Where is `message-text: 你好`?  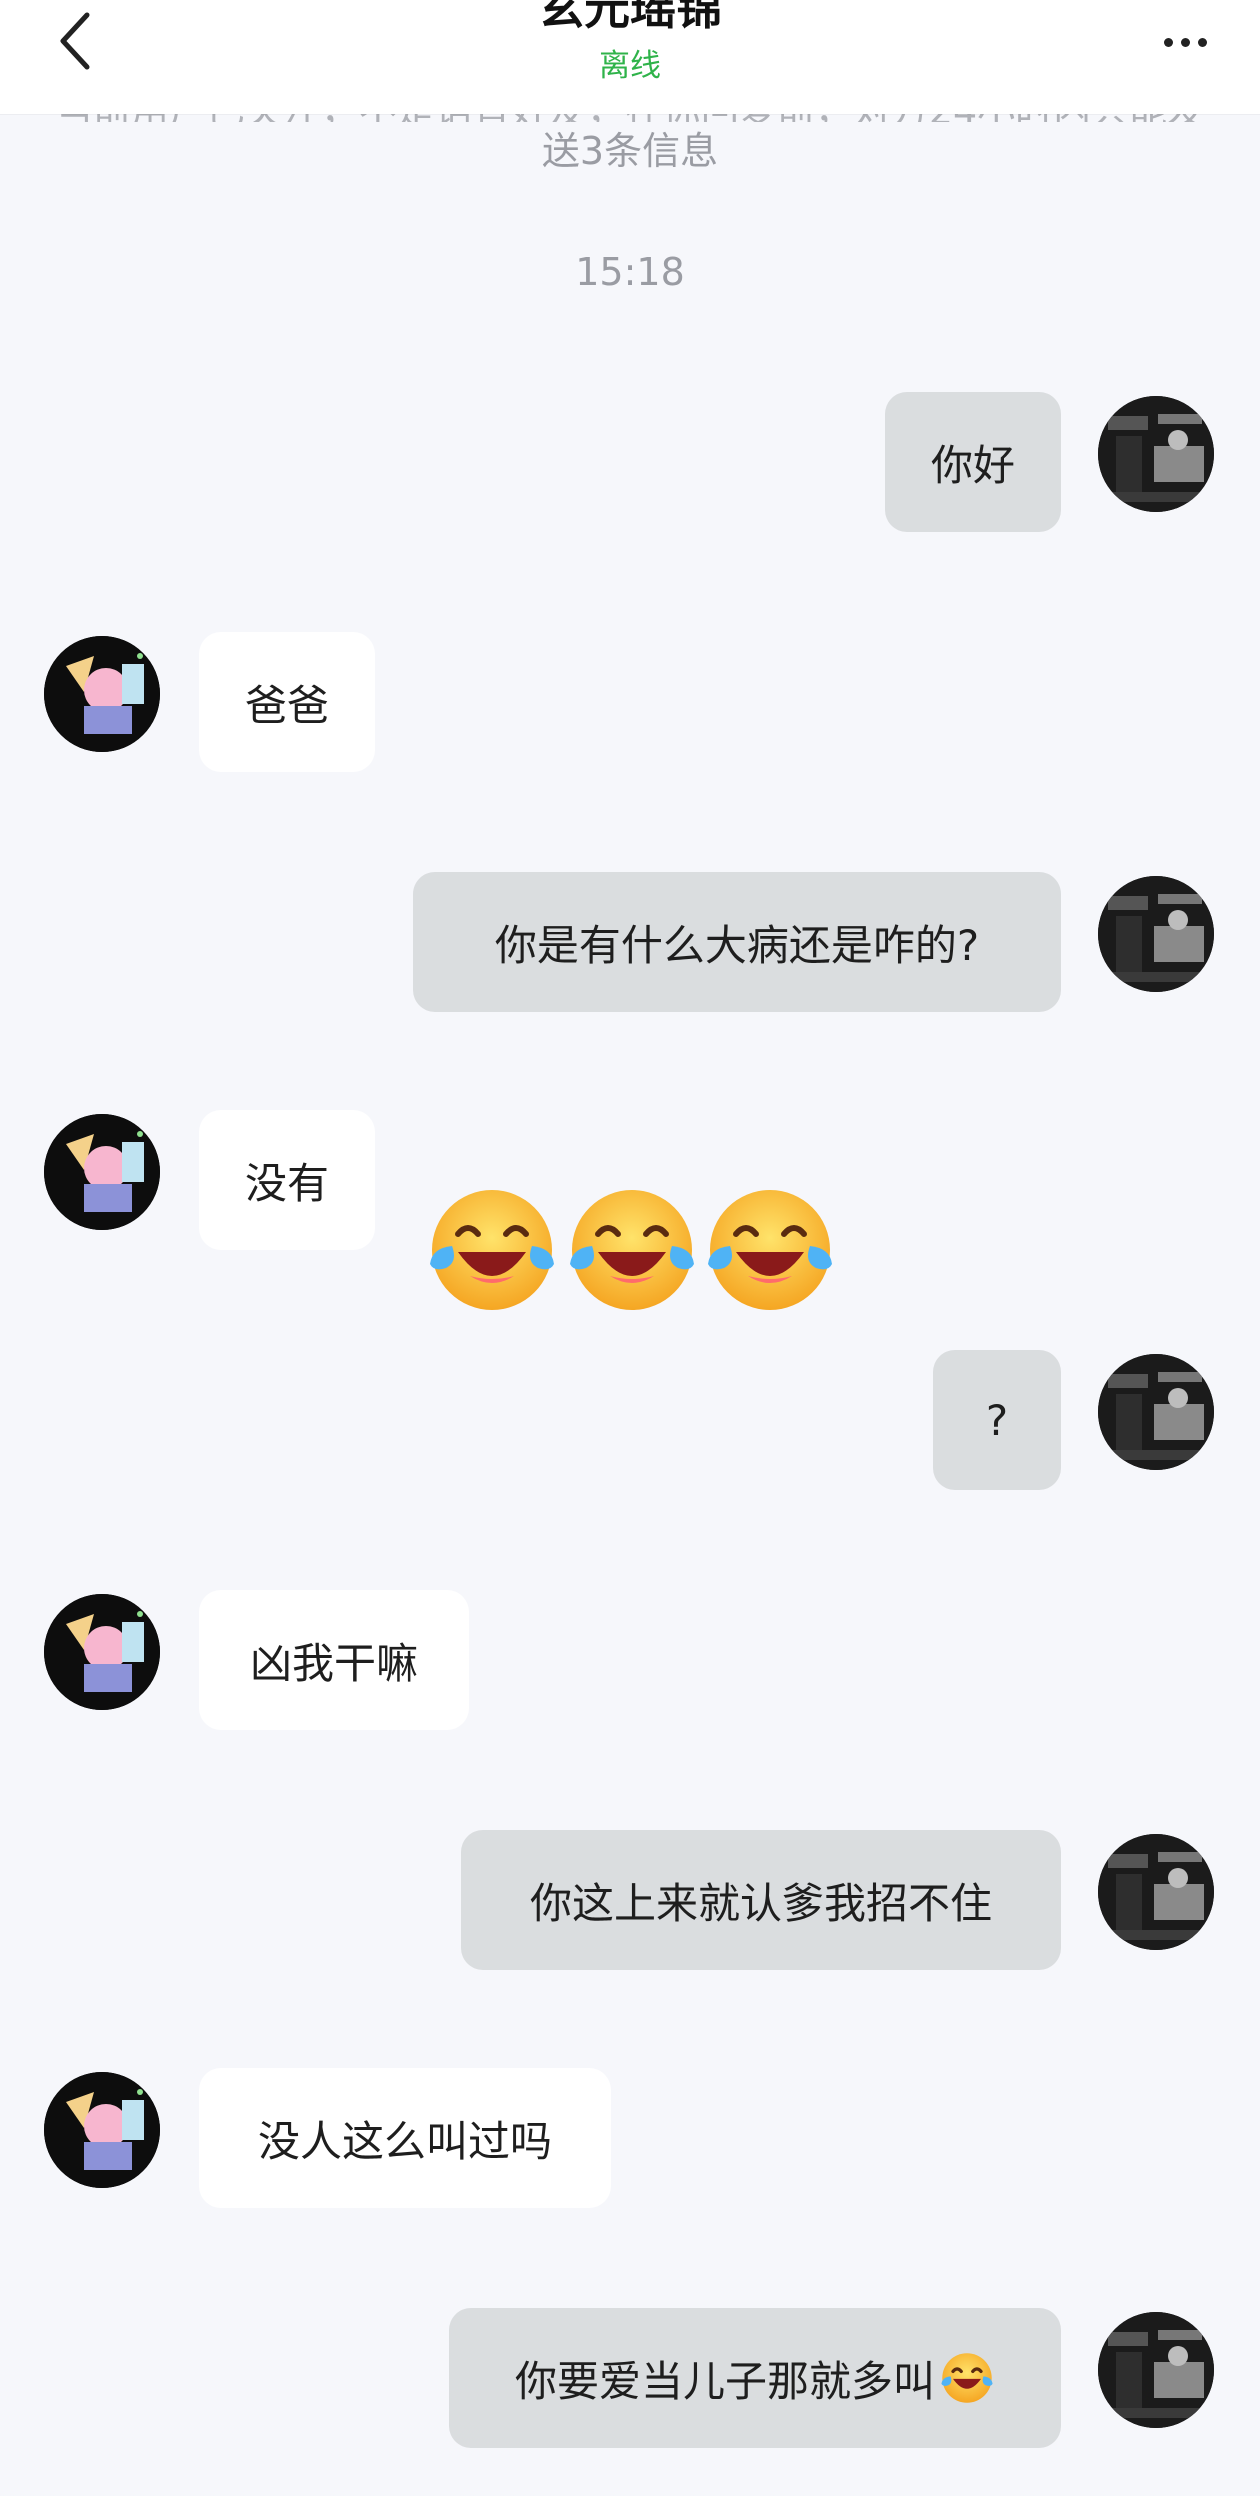 message-text: 你好 is located at coordinates (972, 465).